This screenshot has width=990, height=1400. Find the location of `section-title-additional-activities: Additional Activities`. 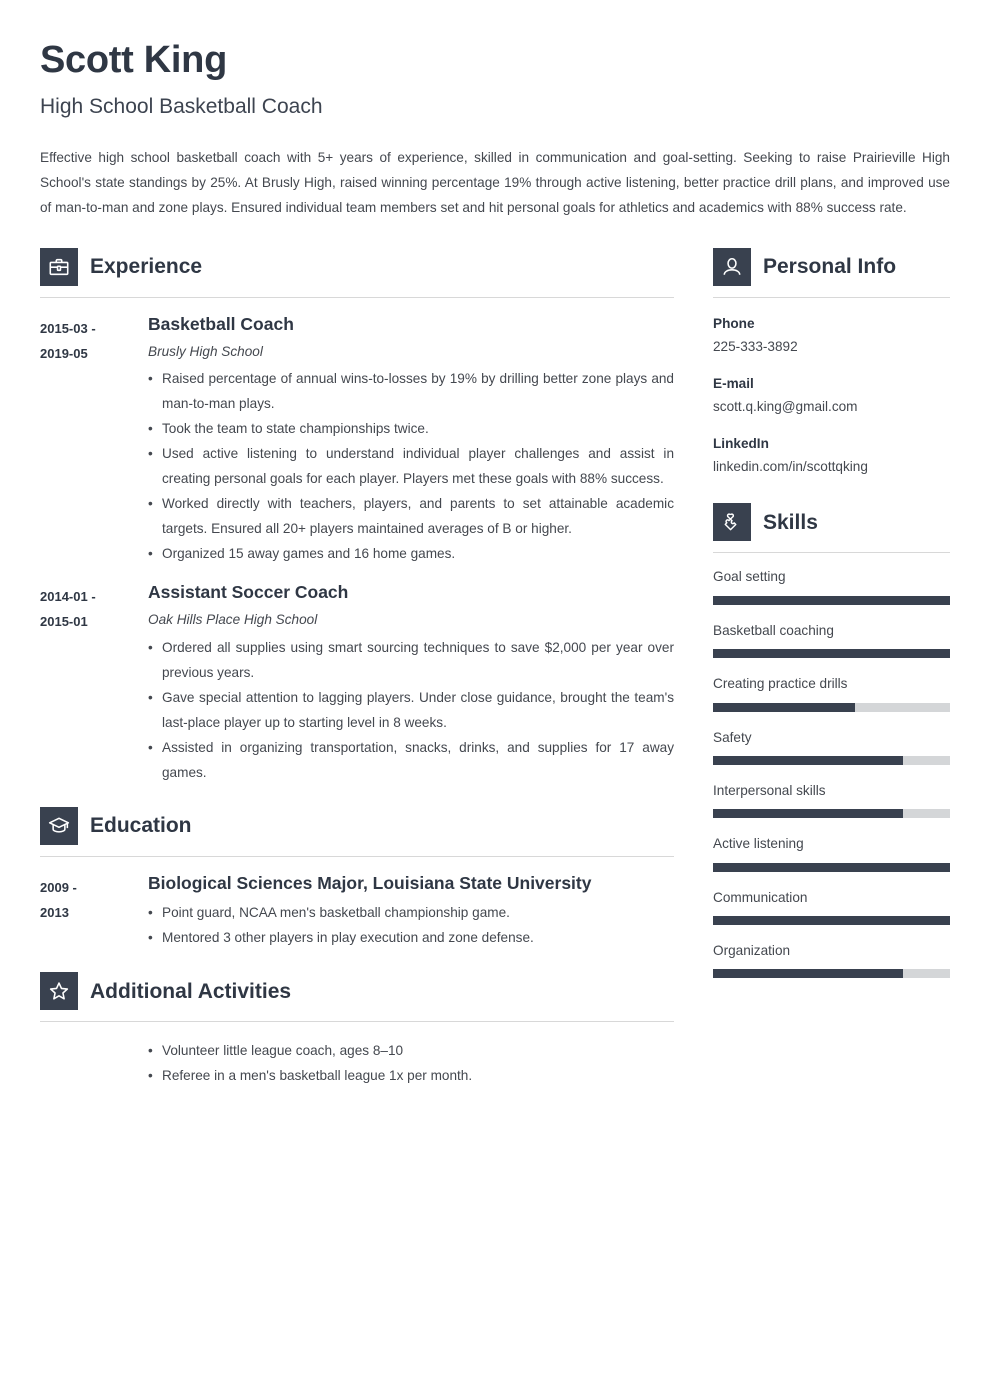

section-title-additional-activities: Additional Activities is located at coordinates (191, 991).